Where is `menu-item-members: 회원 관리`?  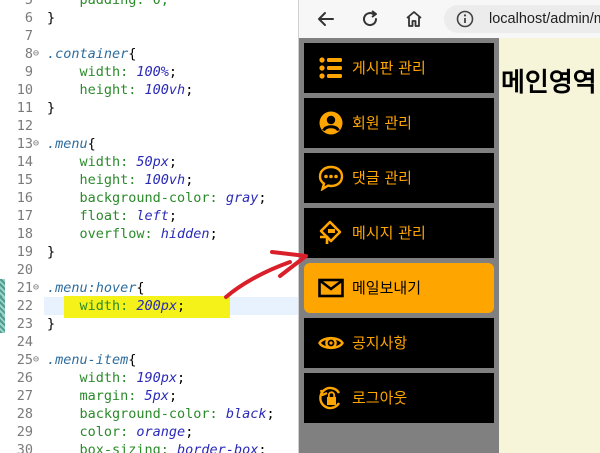 menu-item-members: 회원 관리 is located at coordinates (399, 123).